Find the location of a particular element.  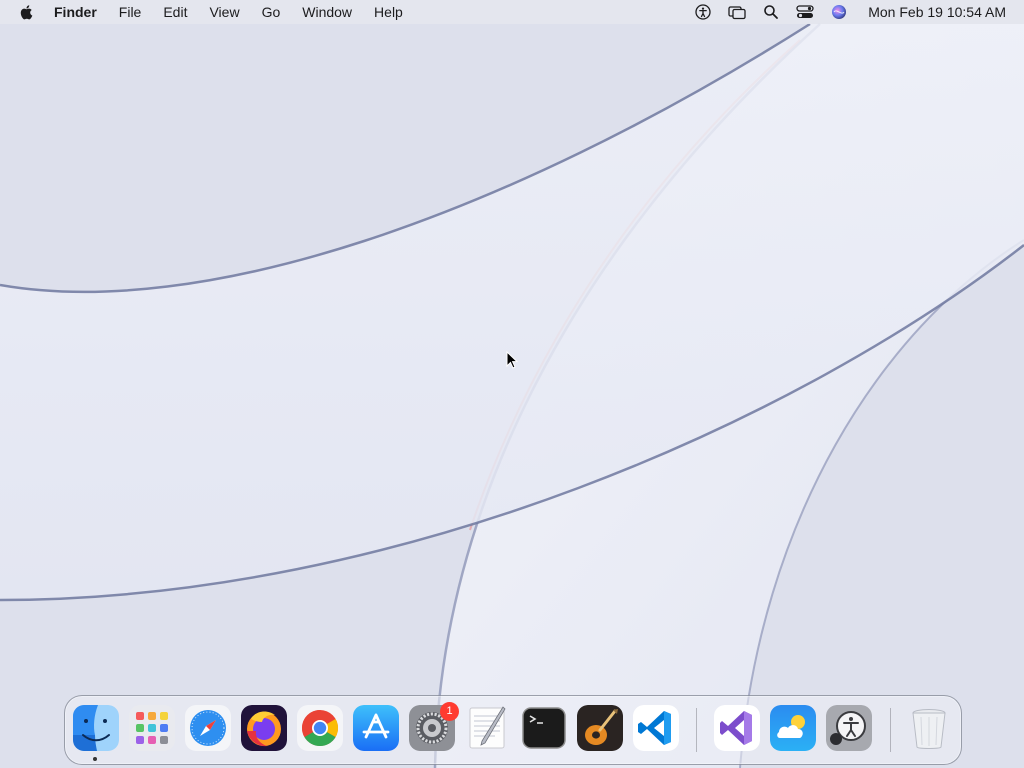

launchpad-icon is located at coordinates (152, 728).